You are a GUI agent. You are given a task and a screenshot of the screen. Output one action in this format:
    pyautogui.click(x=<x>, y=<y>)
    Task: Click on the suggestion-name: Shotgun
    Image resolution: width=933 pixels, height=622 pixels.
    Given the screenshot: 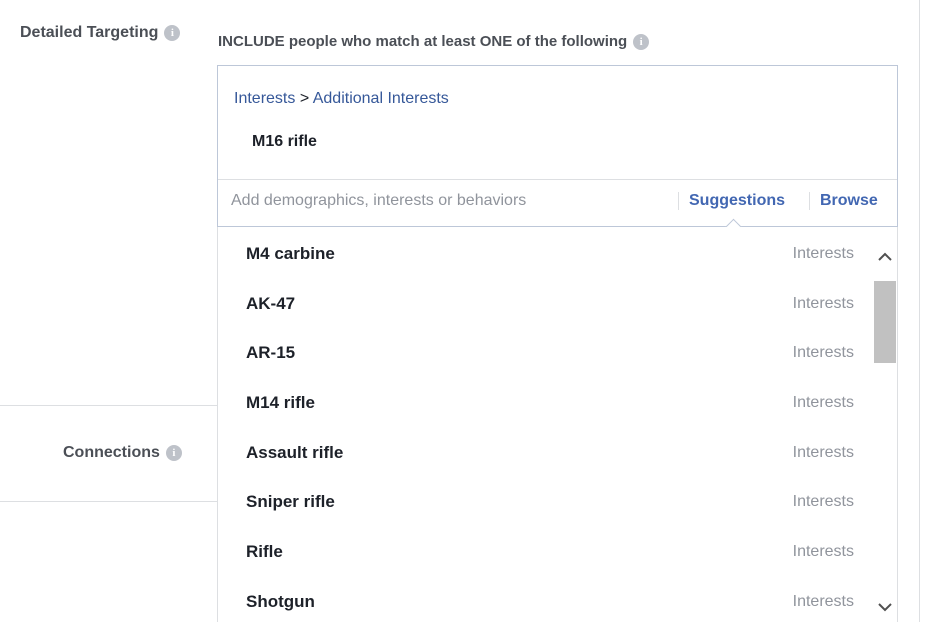 What is the action you would take?
    pyautogui.click(x=280, y=601)
    